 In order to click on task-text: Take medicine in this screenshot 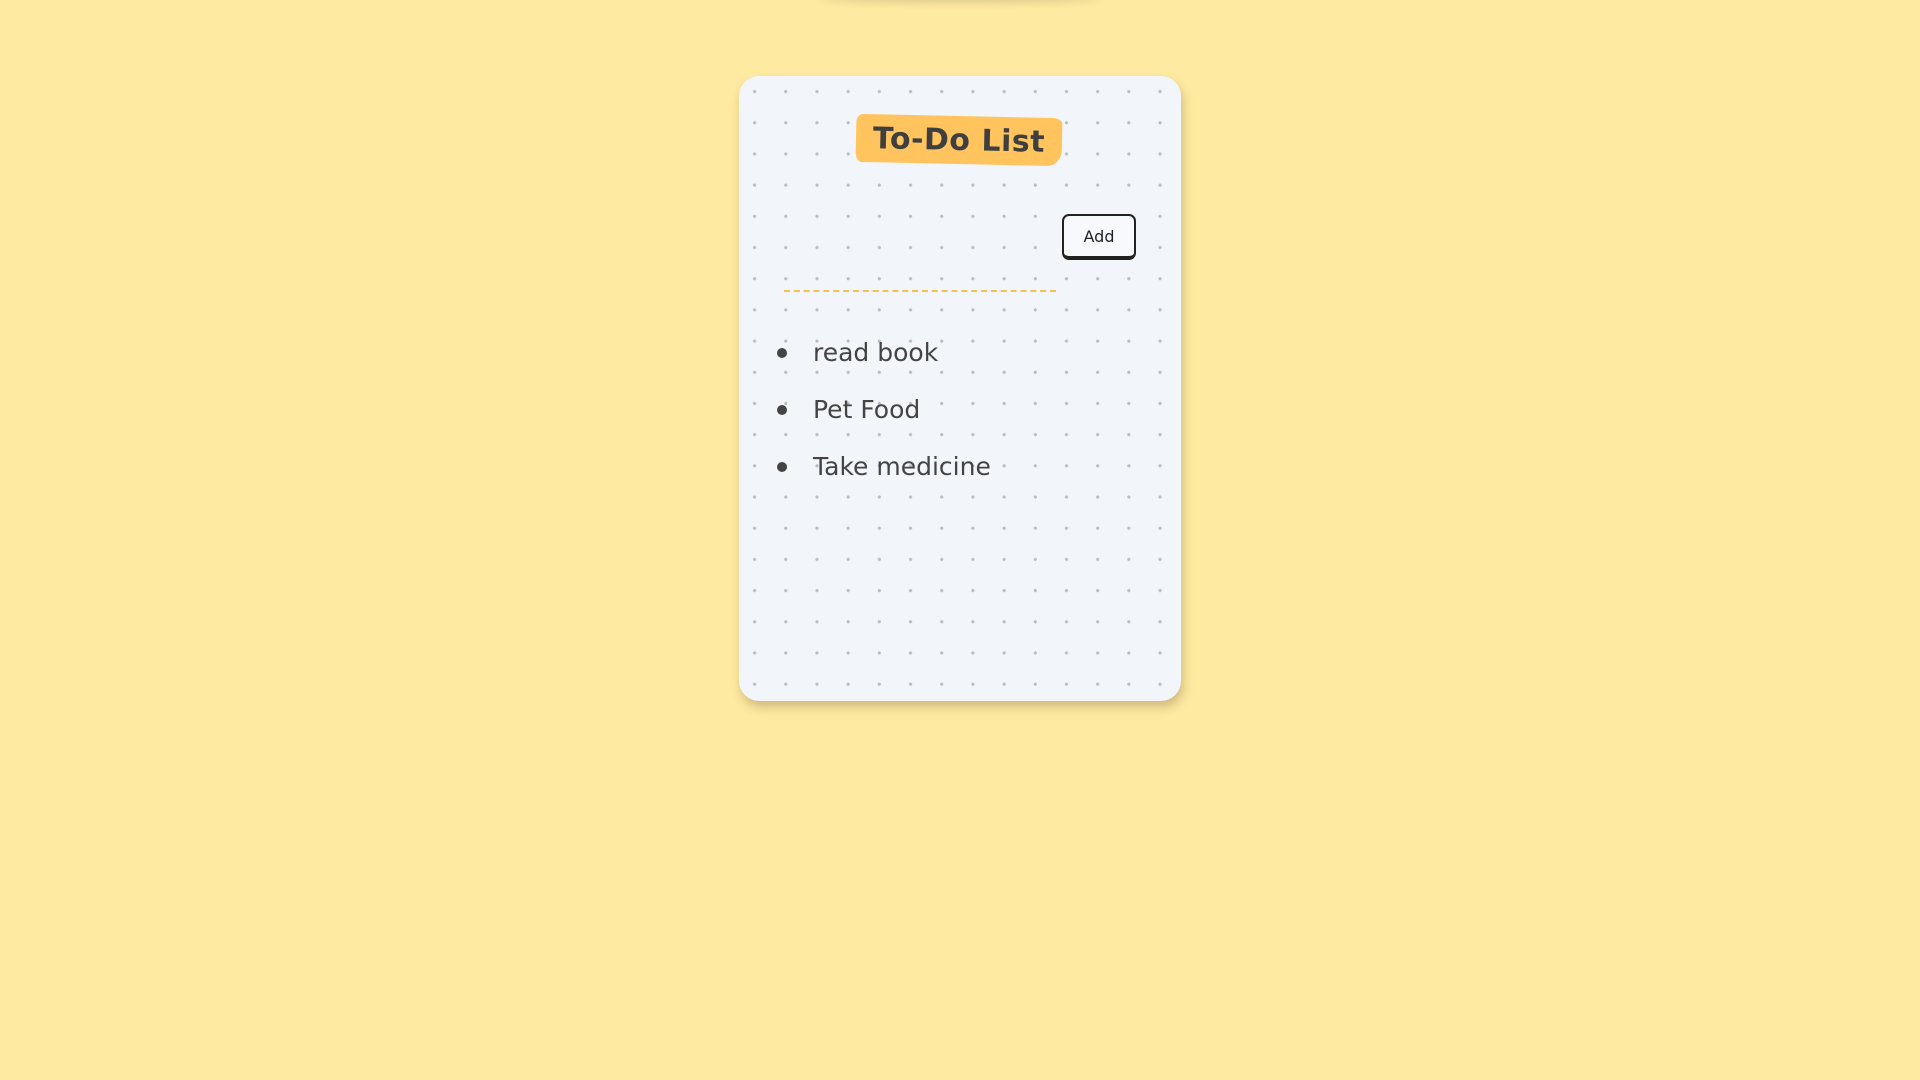, I will do `click(902, 466)`.